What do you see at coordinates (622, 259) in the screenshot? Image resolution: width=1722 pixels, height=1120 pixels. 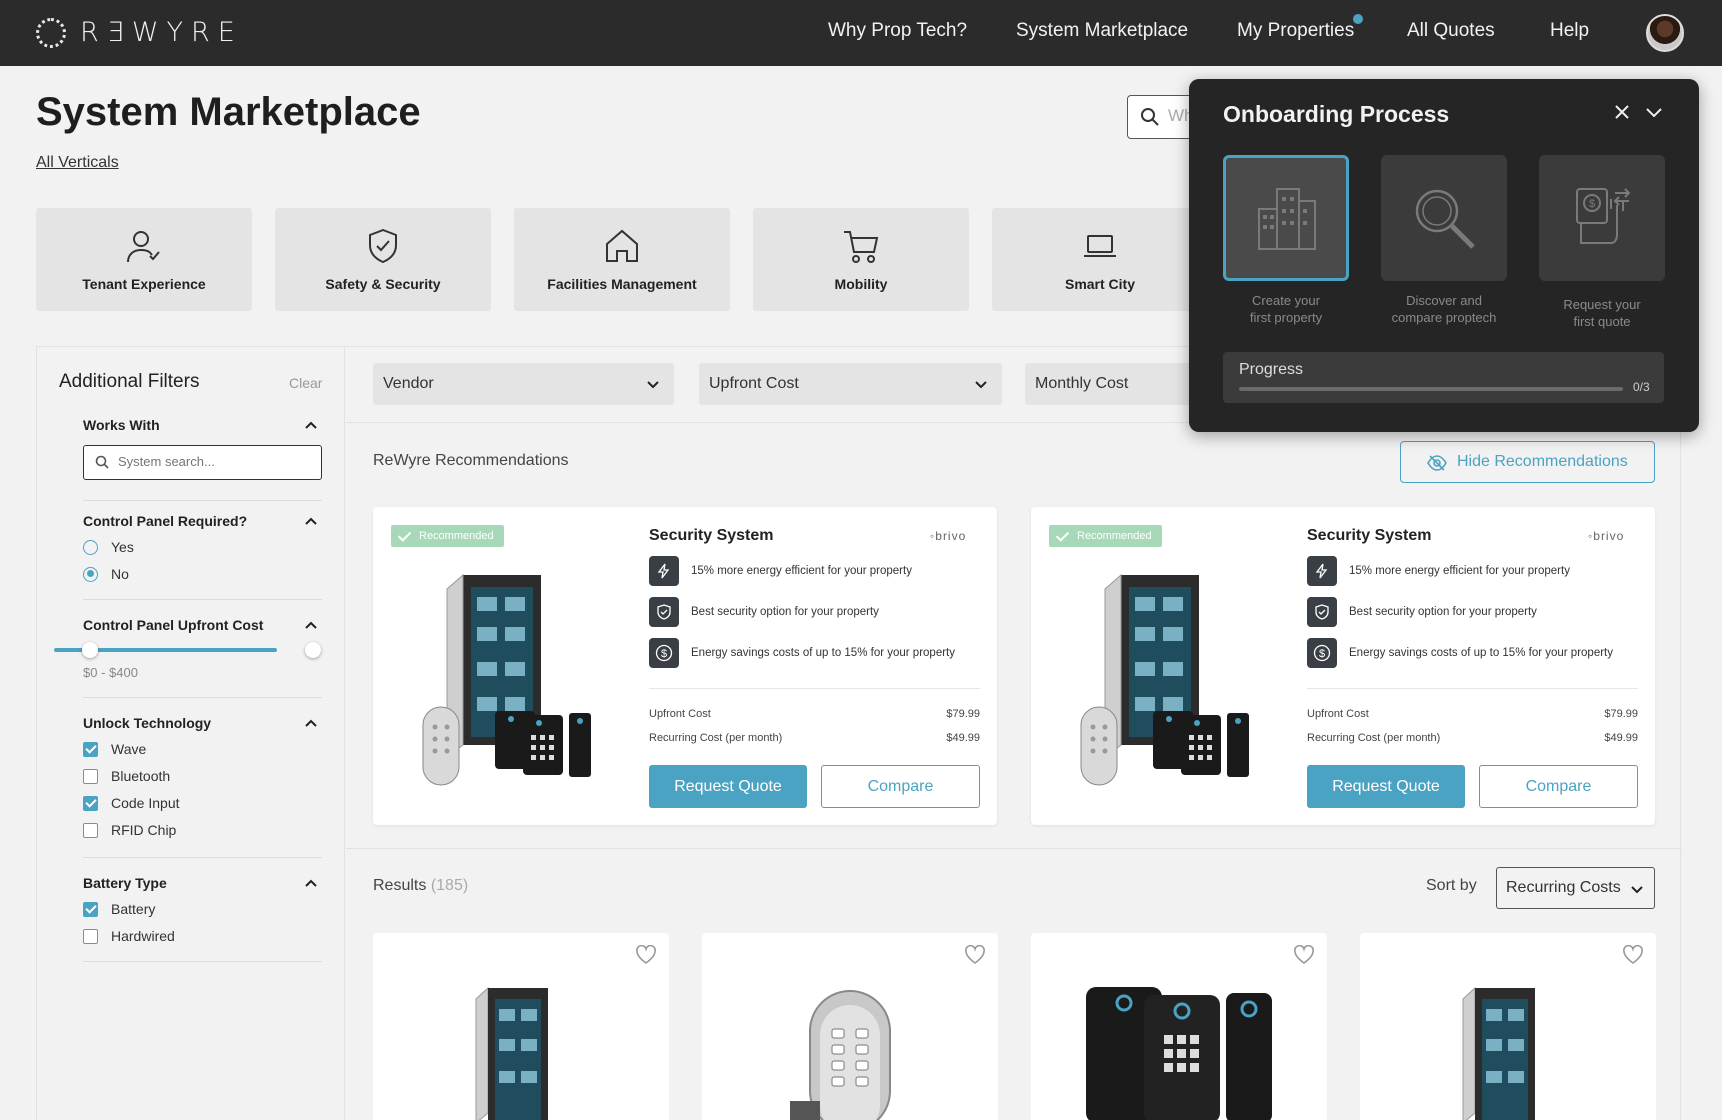 I see `category-facilities-management: Facilities Management` at bounding box center [622, 259].